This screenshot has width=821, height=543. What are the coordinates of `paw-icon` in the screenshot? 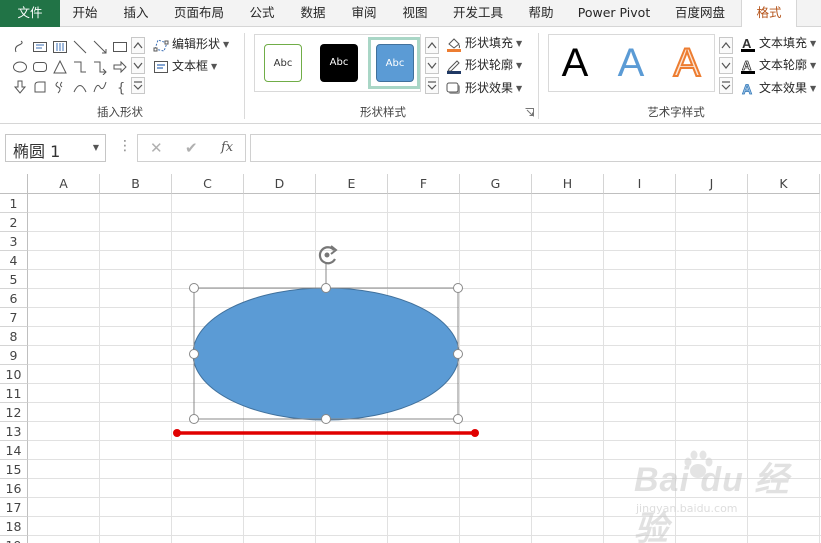 It's located at (698, 464).